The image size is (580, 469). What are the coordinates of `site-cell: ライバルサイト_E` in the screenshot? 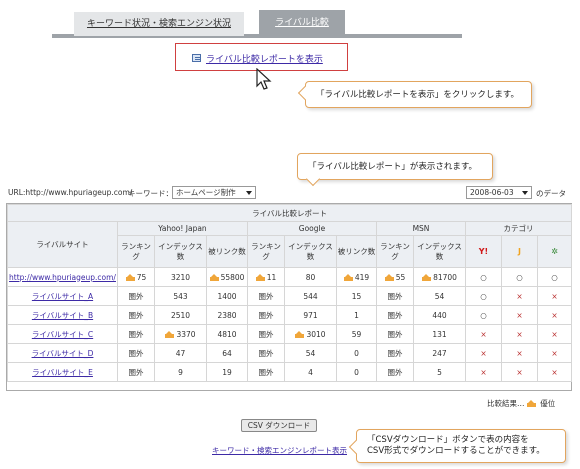 It's located at (62, 372).